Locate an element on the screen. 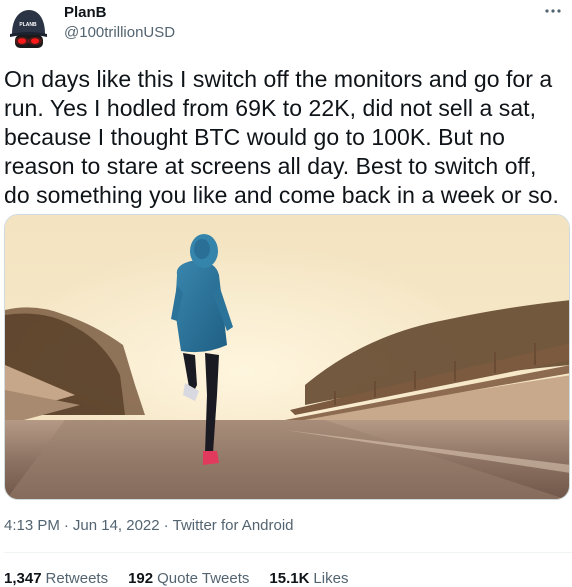  quote-tweets-stat: 192 Quote Tweets is located at coordinates (188, 578).